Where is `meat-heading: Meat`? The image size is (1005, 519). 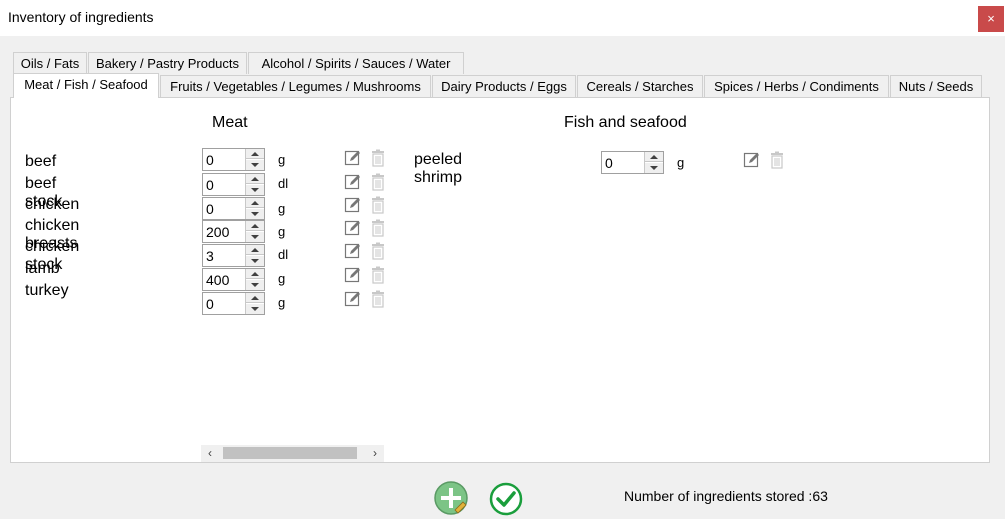 meat-heading: Meat is located at coordinates (230, 122).